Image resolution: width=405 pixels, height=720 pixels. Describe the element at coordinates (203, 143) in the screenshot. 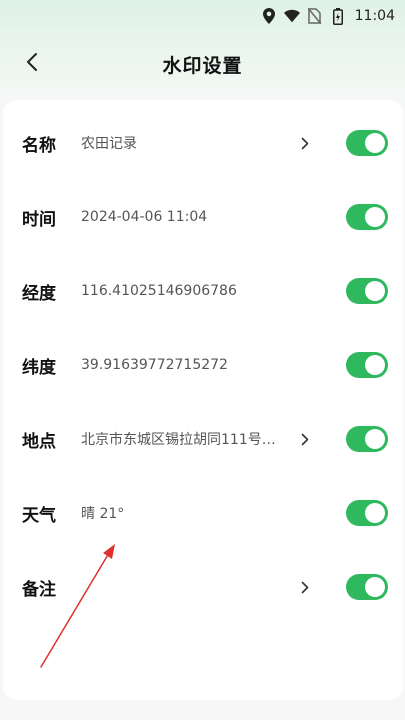

I see `setting-row-name: 名称 农田记录` at that location.